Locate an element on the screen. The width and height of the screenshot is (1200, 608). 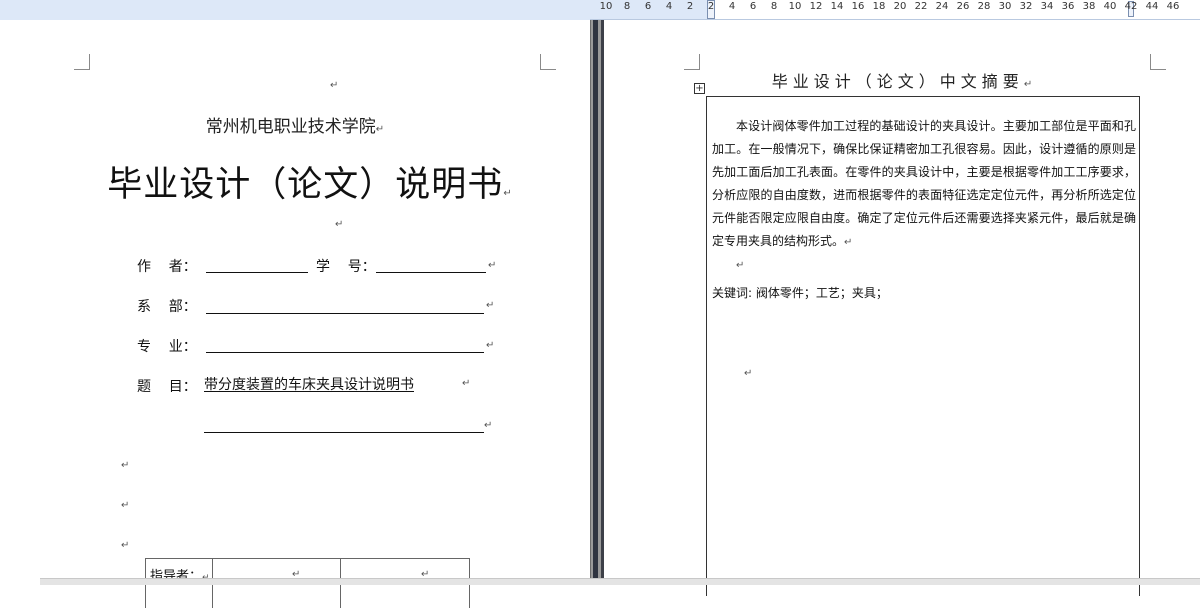
ruler-tick: 26 is located at coordinates (963, 6).